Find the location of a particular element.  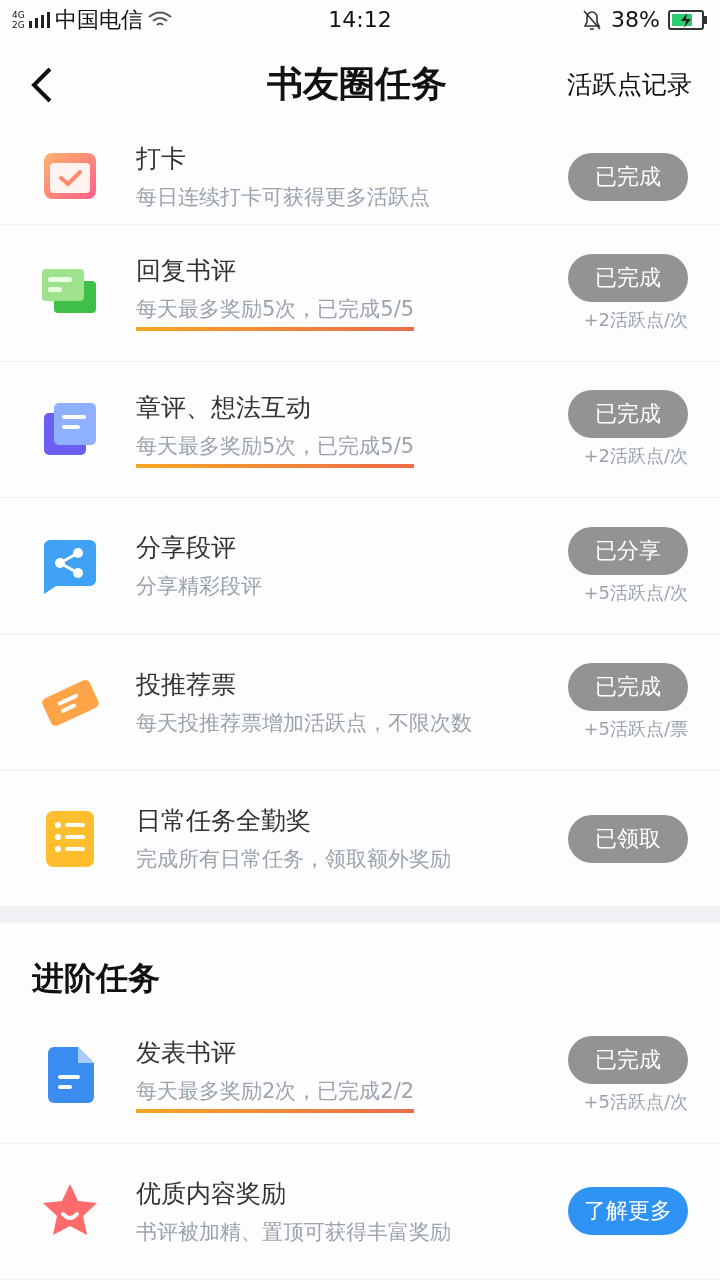

task-description: 每天最多奖励2次，已完成2/2 is located at coordinates (275, 1095).